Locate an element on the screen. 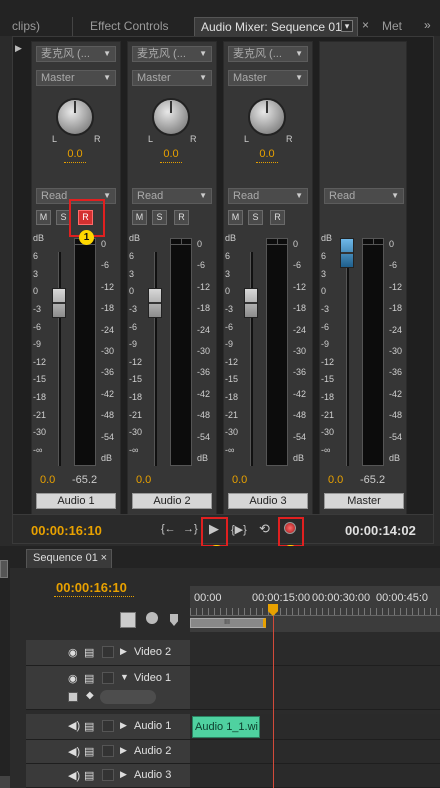  clip-name: Audio 1_1.wi is located at coordinates (226, 727).